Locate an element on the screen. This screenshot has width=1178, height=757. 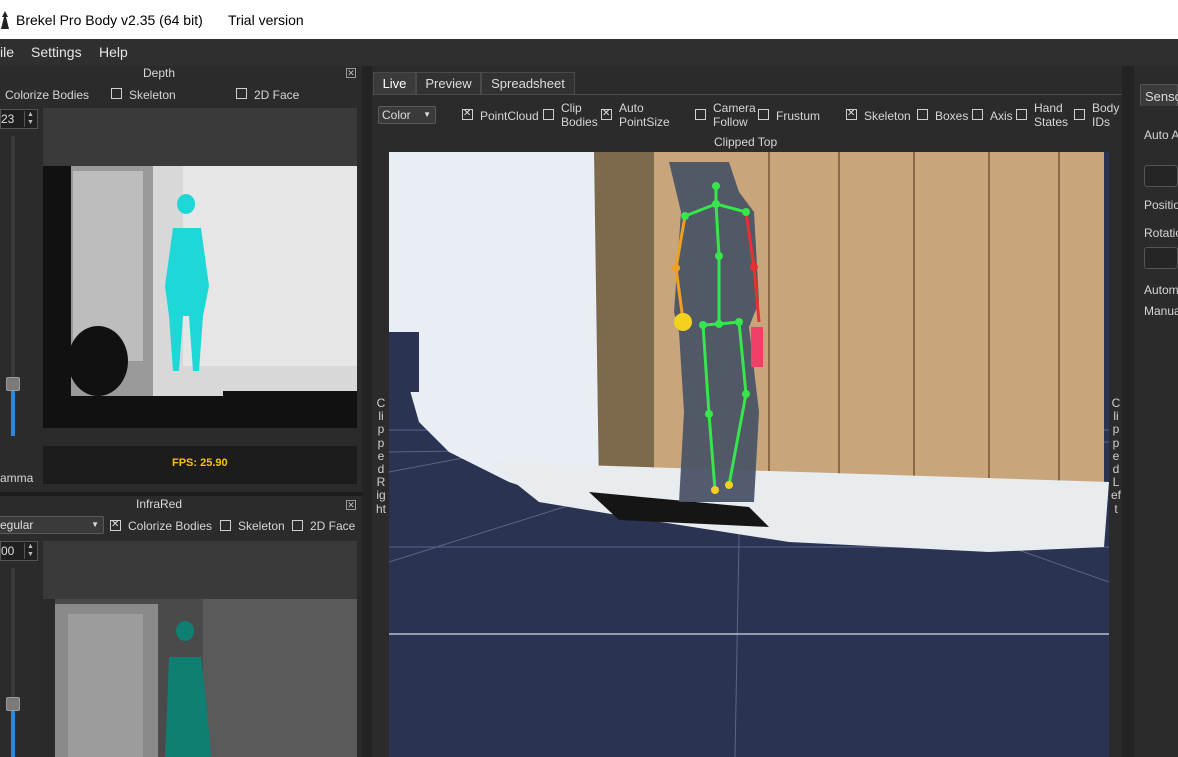
infrared-view is located at coordinates (200, 649).